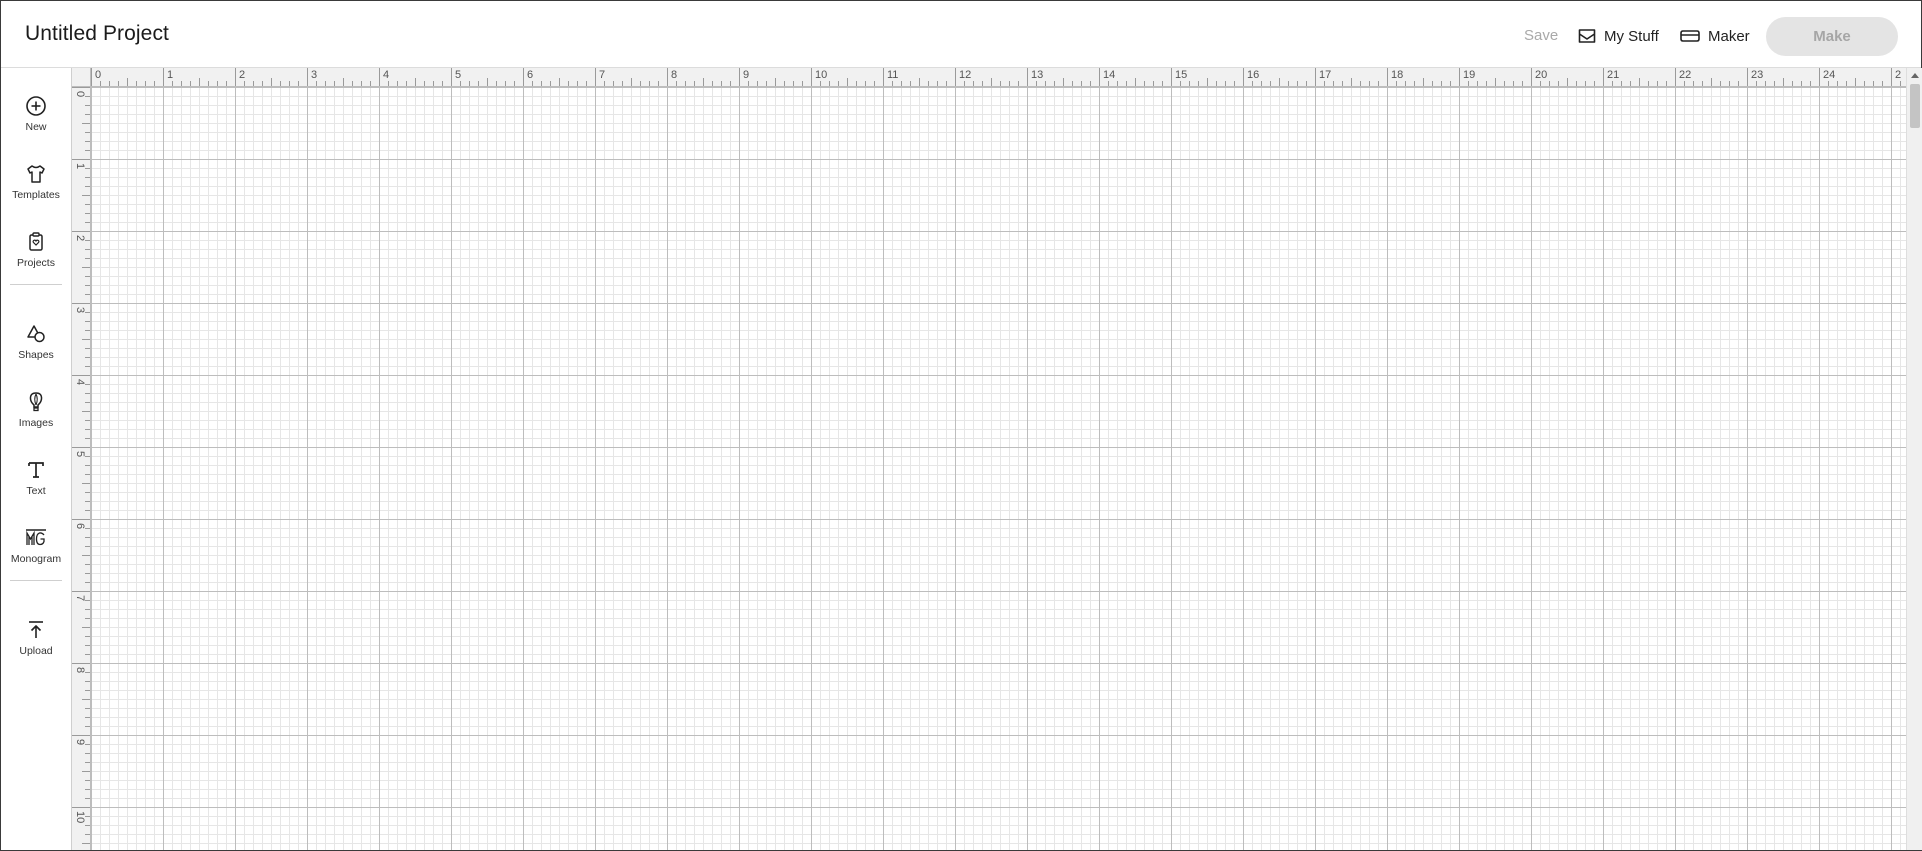 Image resolution: width=1922 pixels, height=851 pixels. Describe the element at coordinates (1613, 75) in the screenshot. I see `ruler-top-label: 21` at that location.